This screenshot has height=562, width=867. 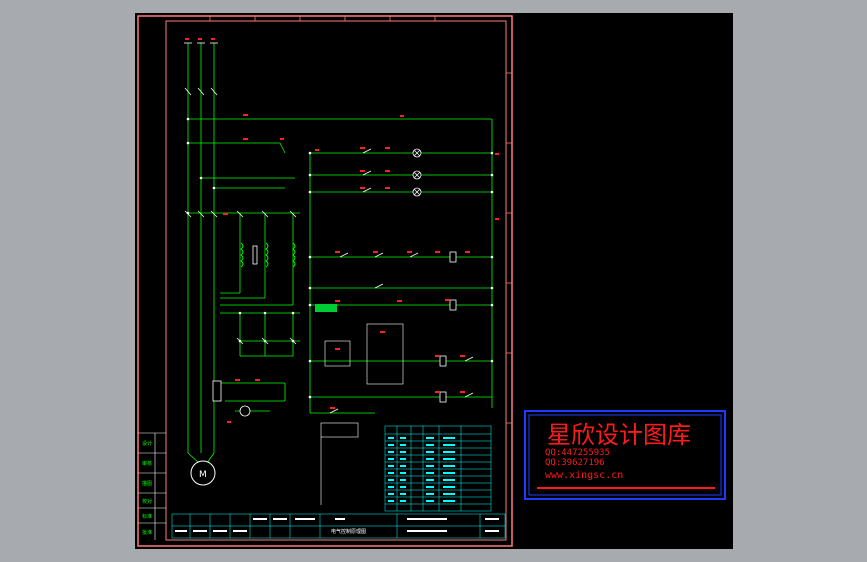 What do you see at coordinates (147, 463) in the screenshot?
I see `side-label: 审核` at bounding box center [147, 463].